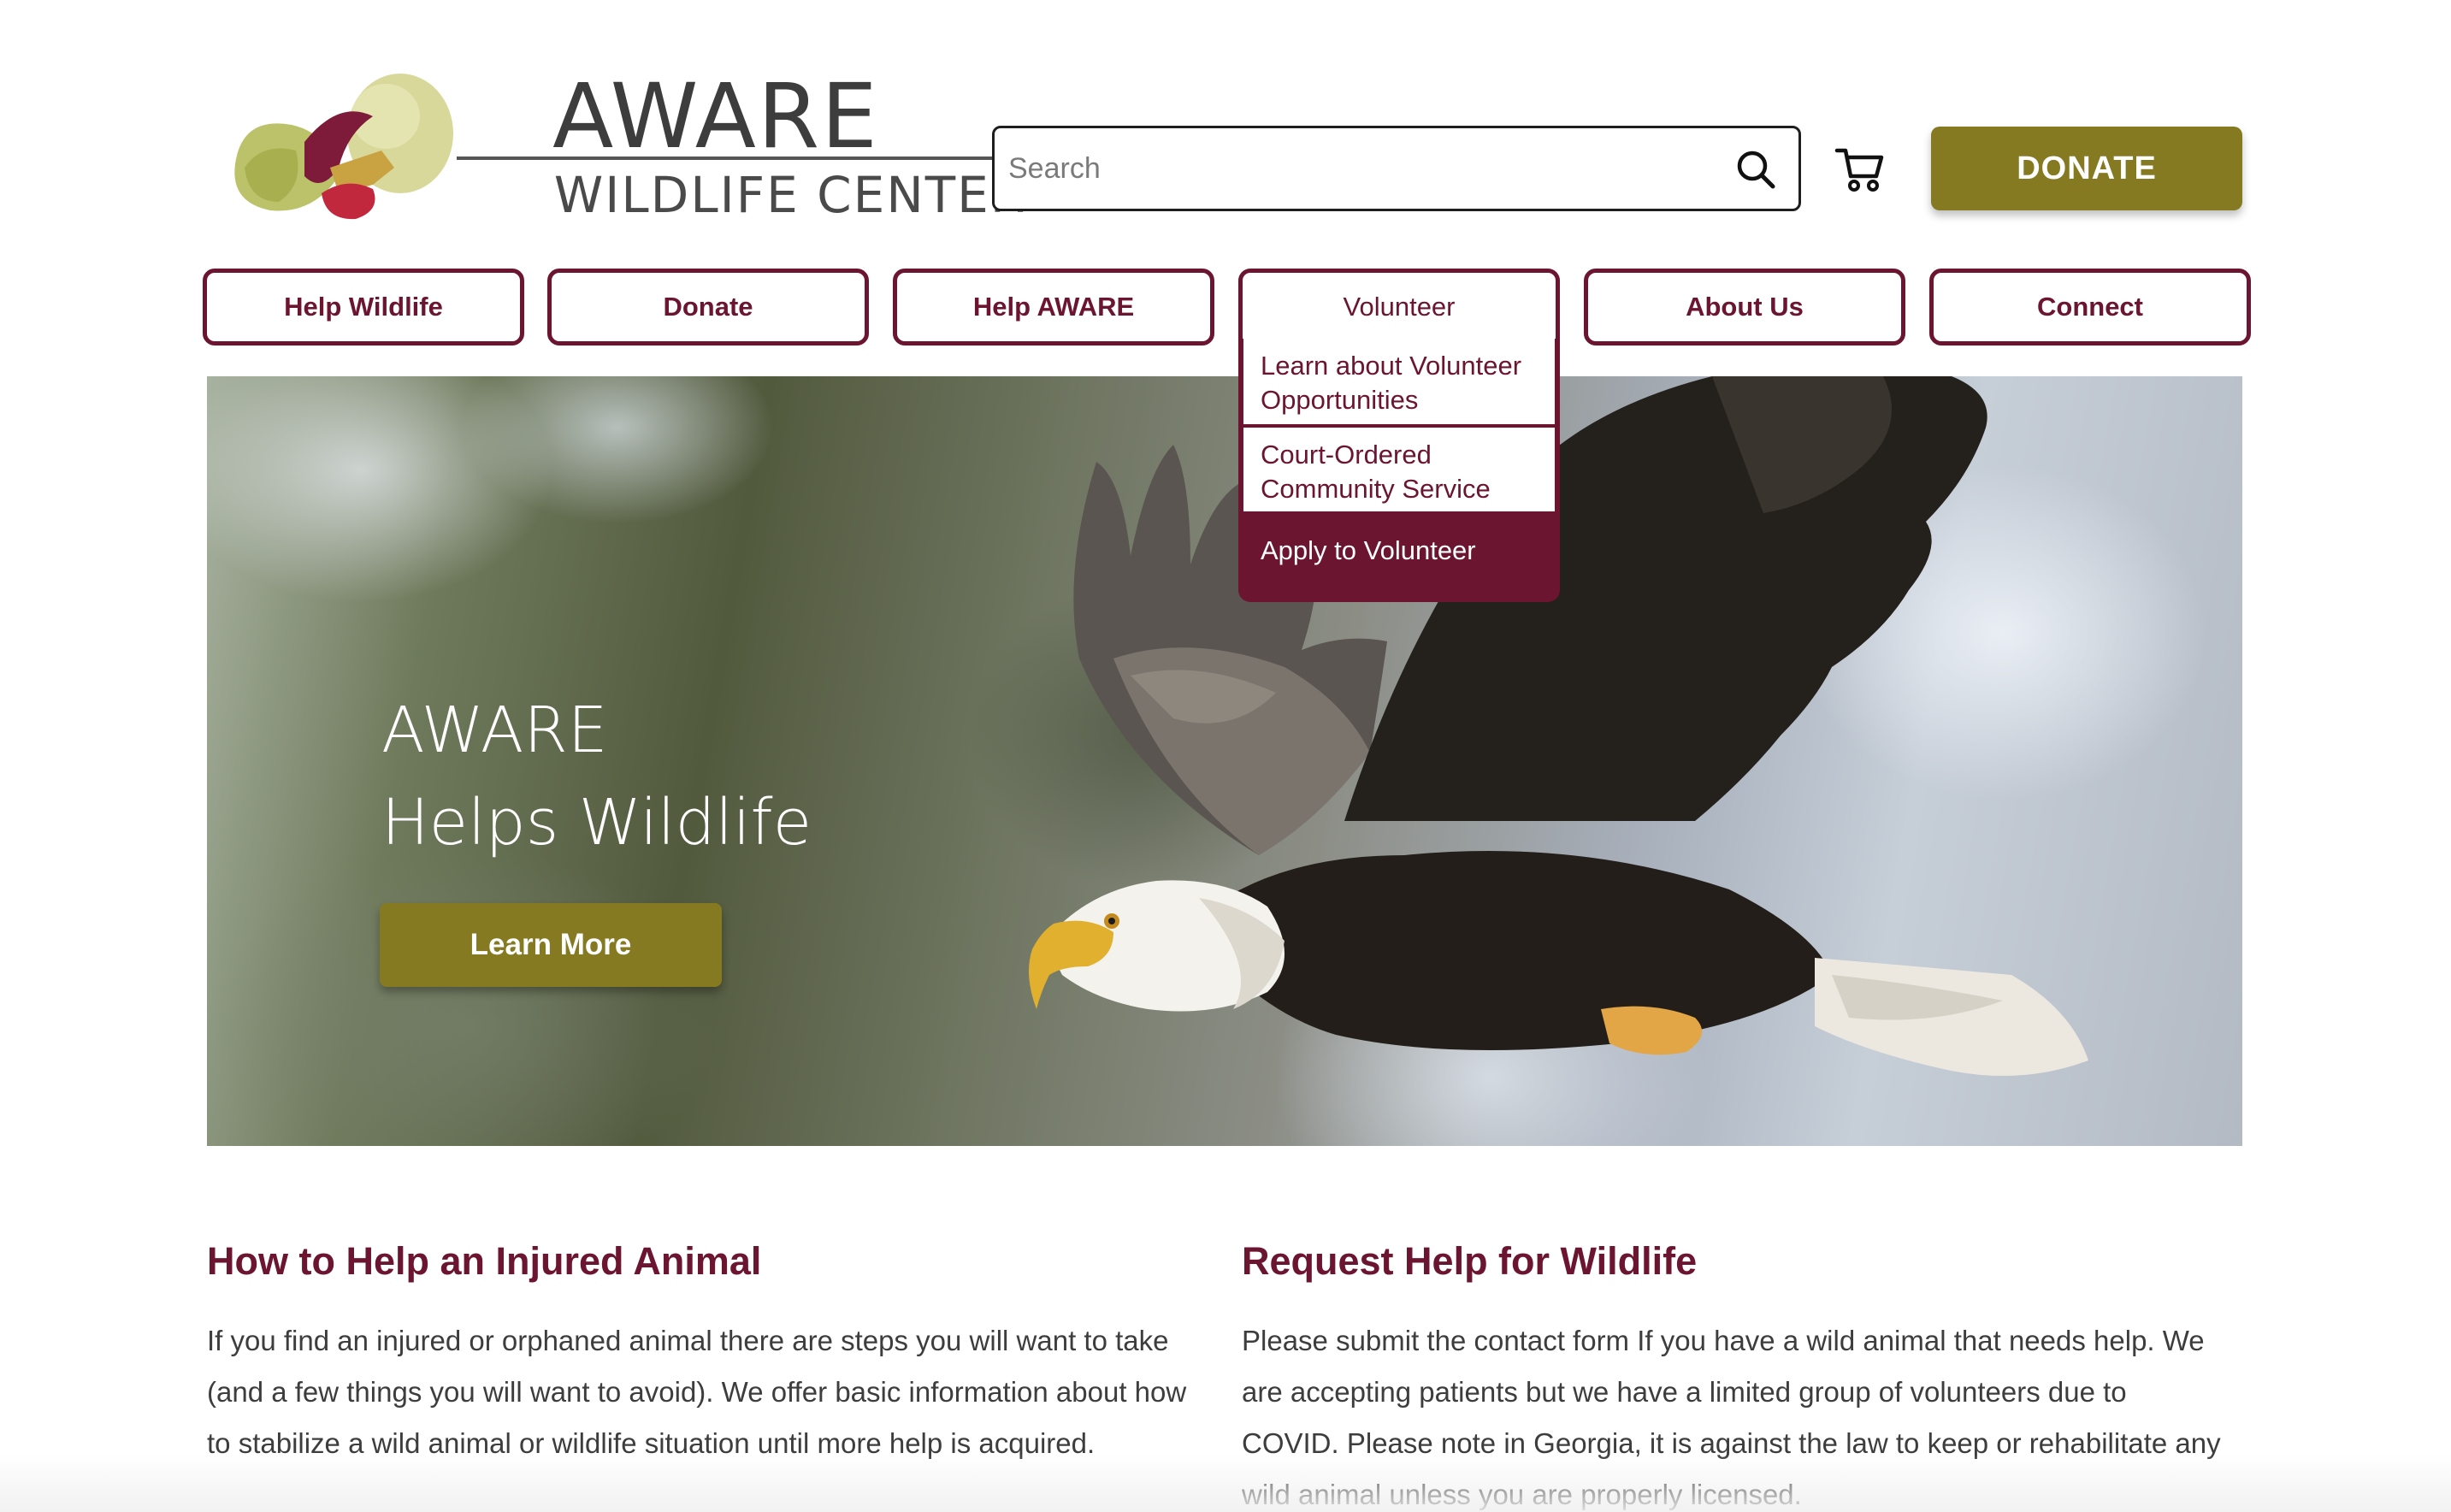  I want to click on donate-button: DONATE, so click(2086, 168).